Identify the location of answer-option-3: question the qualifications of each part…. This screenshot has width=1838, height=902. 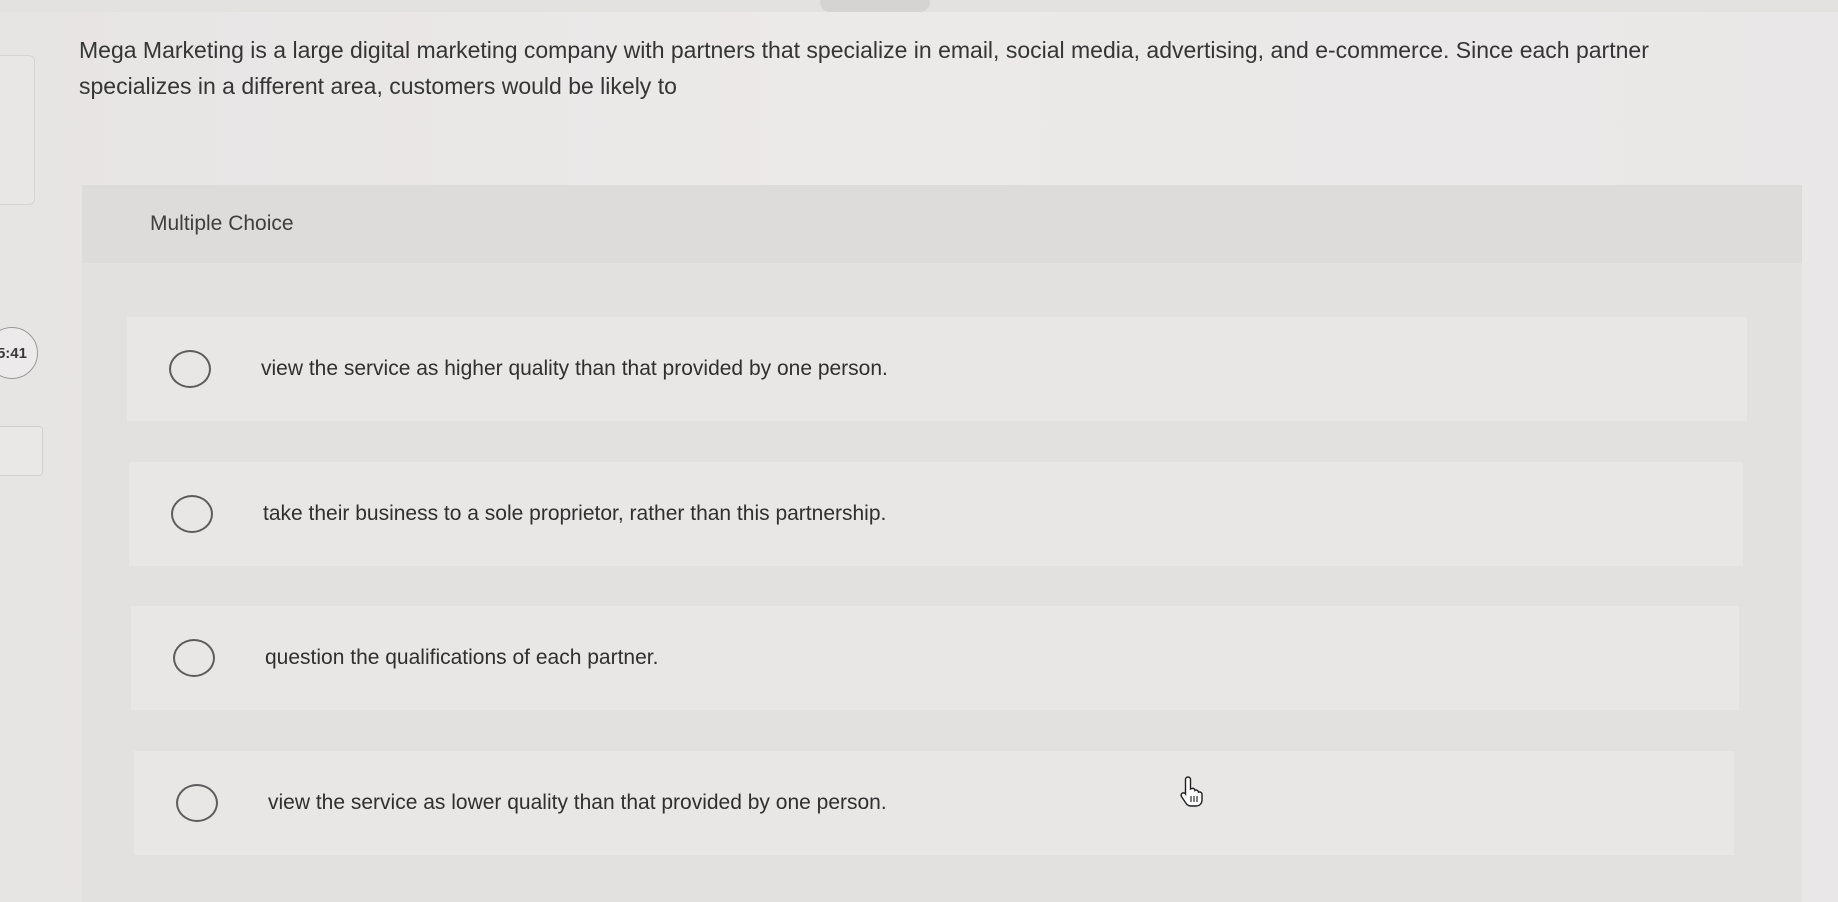
(935, 658).